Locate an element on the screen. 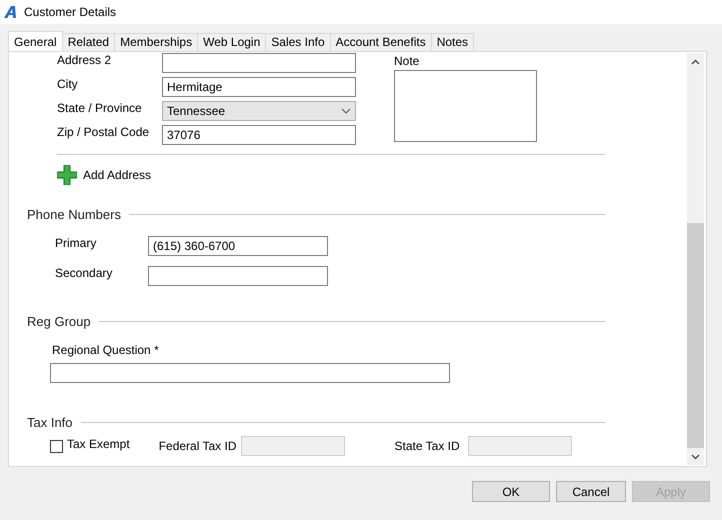 The width and height of the screenshot is (722, 520). tab: Web Login is located at coordinates (231, 42).